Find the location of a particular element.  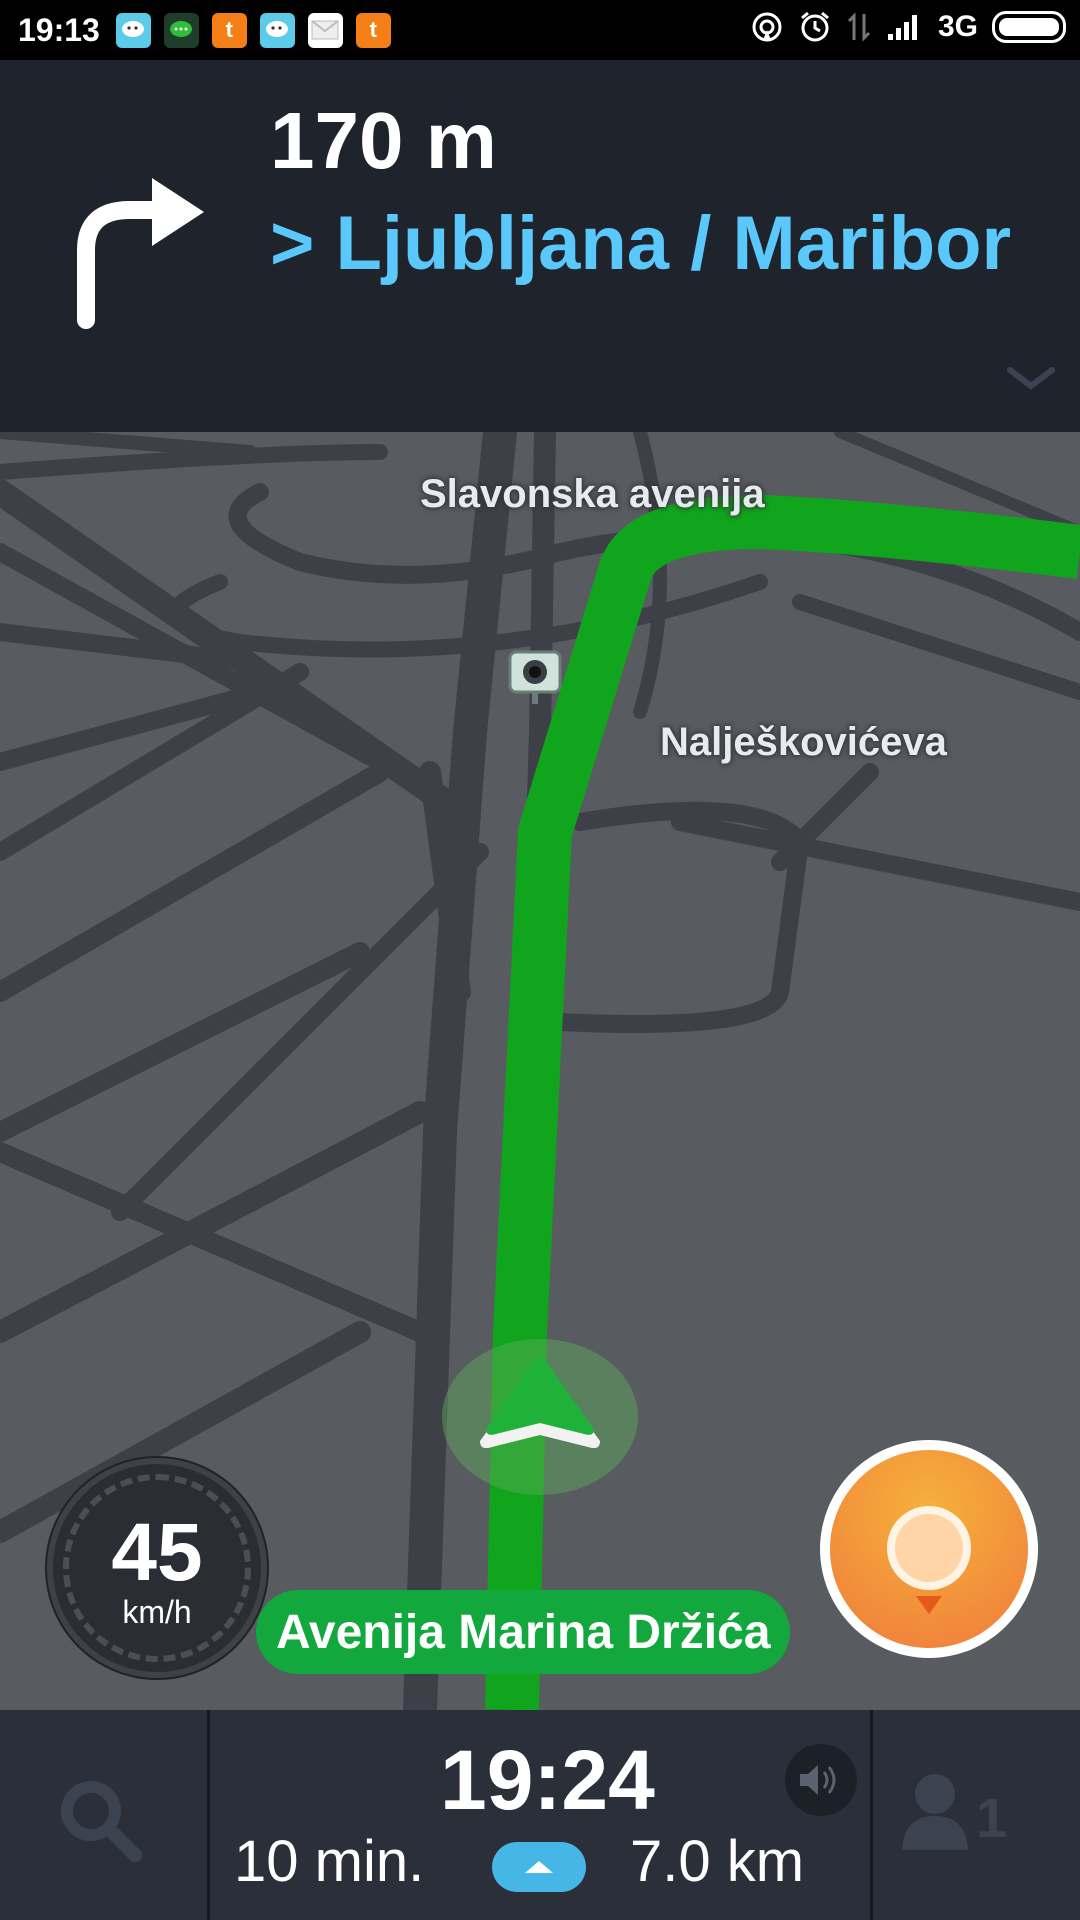

divider-right is located at coordinates (871, 1815).